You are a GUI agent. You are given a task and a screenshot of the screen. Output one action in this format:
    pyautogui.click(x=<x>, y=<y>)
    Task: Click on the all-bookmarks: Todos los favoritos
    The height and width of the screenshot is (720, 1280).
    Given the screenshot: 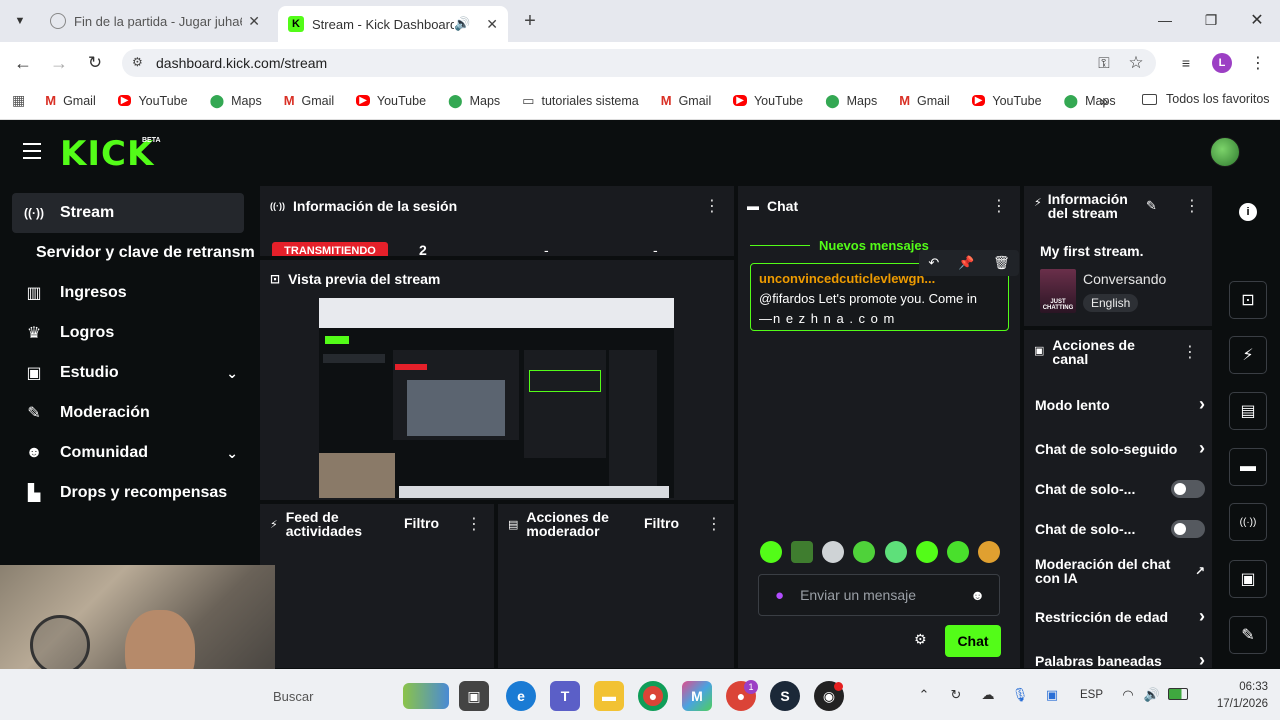 What is the action you would take?
    pyautogui.click(x=1206, y=99)
    